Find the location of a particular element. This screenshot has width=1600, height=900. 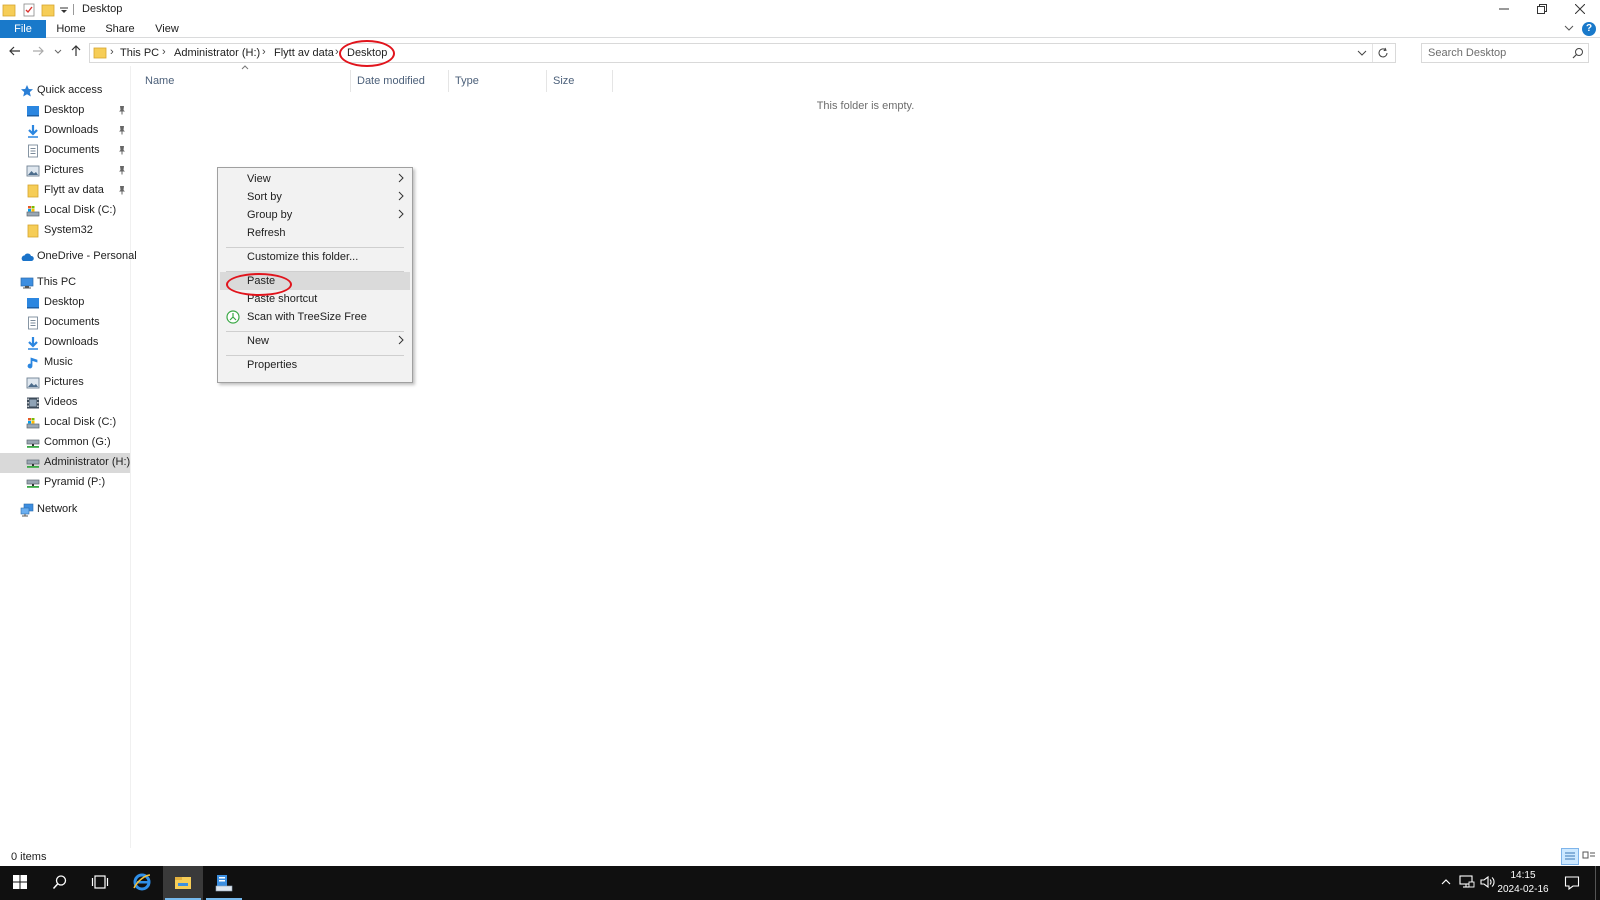

sidebar-item-onedrive: OneDrive - Personal is located at coordinates (68, 257).